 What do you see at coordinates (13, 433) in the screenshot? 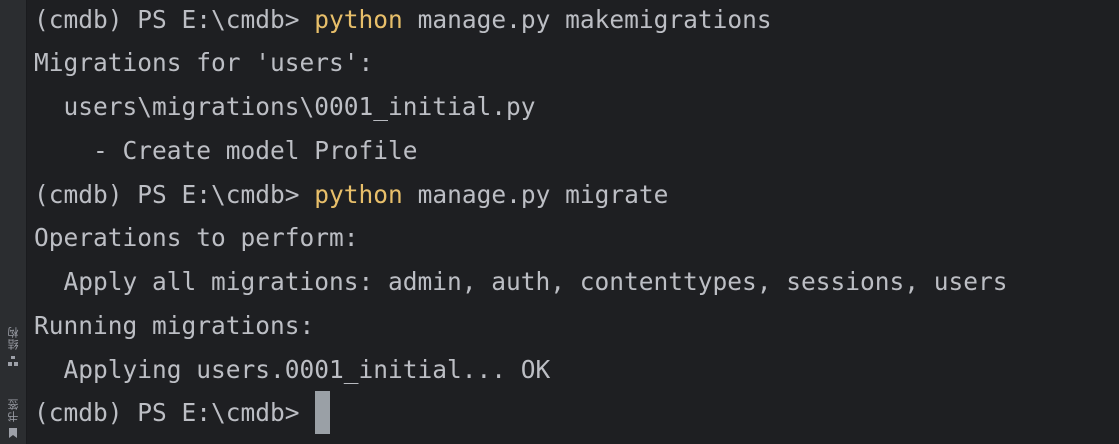
I see `bookmark-icon` at bounding box center [13, 433].